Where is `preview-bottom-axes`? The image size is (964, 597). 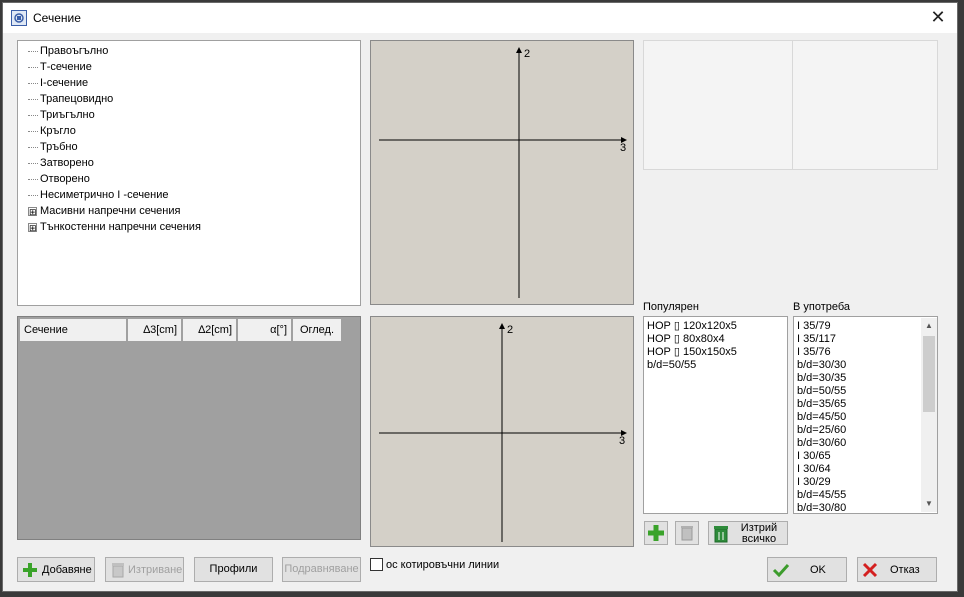 preview-bottom-axes is located at coordinates (503, 432).